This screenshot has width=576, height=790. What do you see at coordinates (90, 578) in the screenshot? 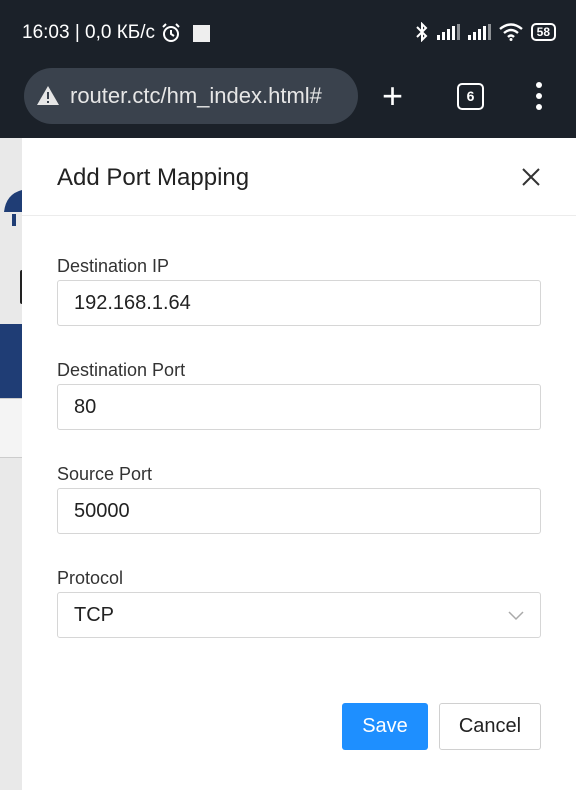
I see `protocol-label: Protocol` at bounding box center [90, 578].